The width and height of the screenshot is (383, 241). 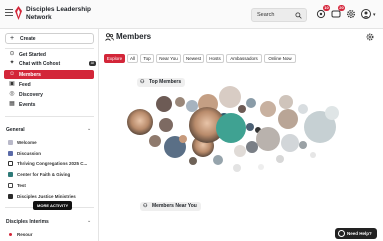 I want to click on section-general: General, so click(x=15, y=130).